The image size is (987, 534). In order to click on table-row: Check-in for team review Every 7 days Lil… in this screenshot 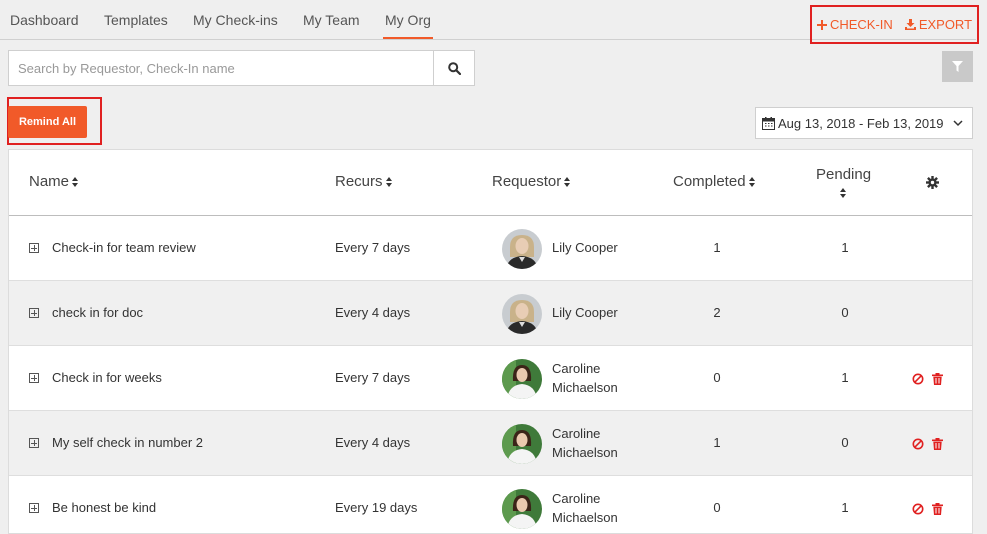, I will do `click(490, 248)`.